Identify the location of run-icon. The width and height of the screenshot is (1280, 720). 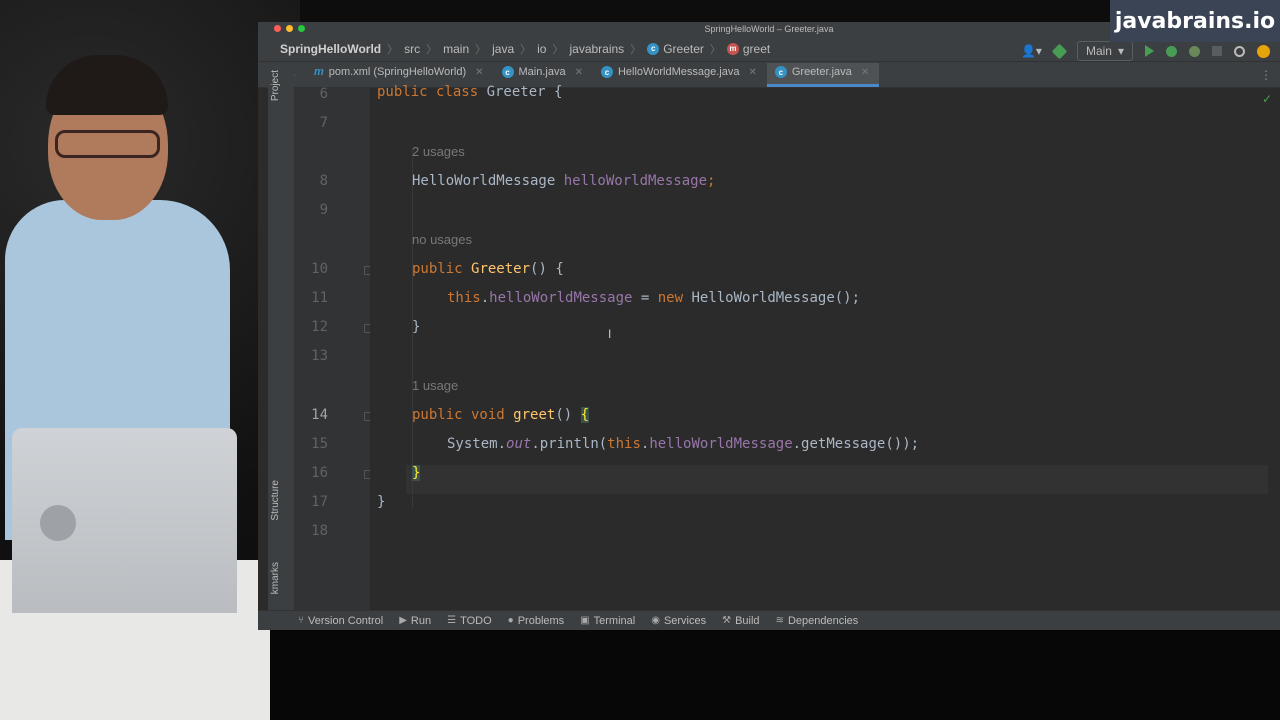
(1149, 51).